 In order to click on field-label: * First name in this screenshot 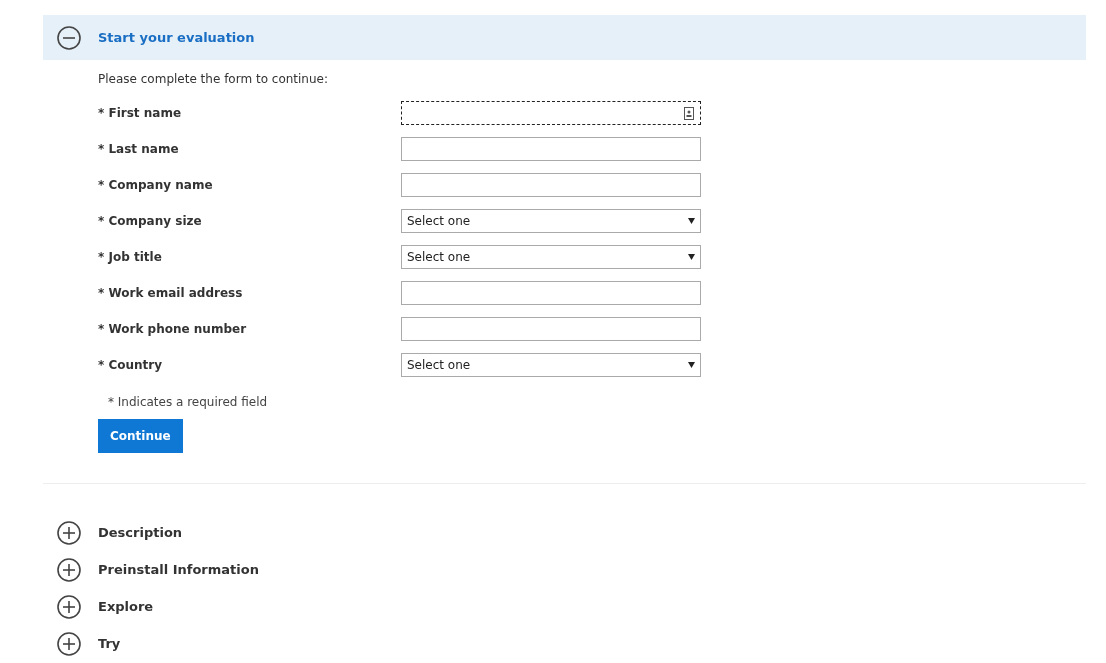, I will do `click(140, 113)`.